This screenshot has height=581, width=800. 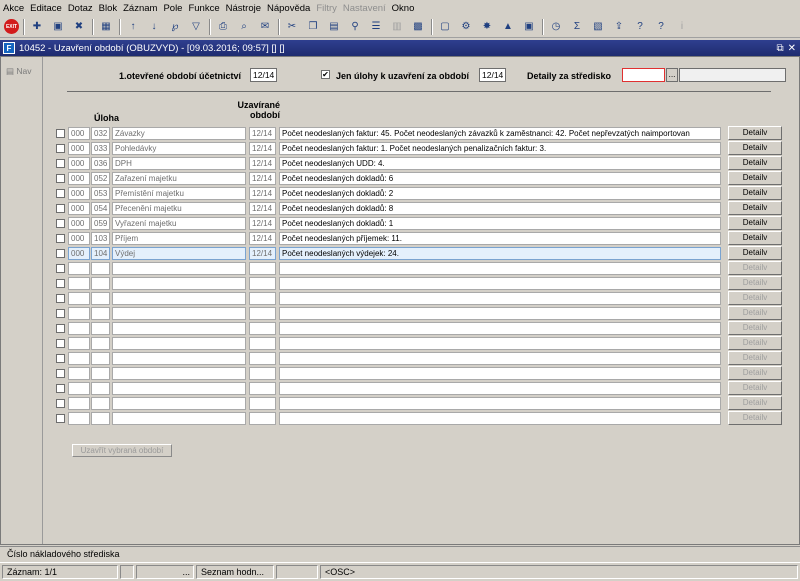 What do you see at coordinates (100, 238) in the screenshot?
I see `task-code-cell: 103` at bounding box center [100, 238].